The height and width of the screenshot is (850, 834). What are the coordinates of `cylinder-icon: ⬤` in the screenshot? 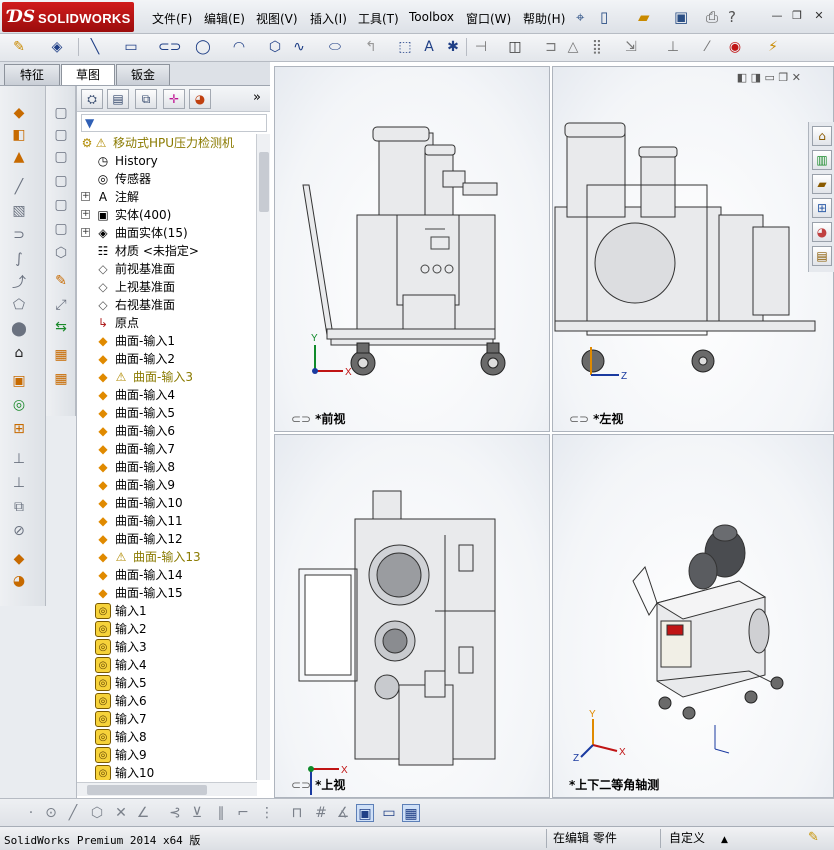 It's located at (19, 329).